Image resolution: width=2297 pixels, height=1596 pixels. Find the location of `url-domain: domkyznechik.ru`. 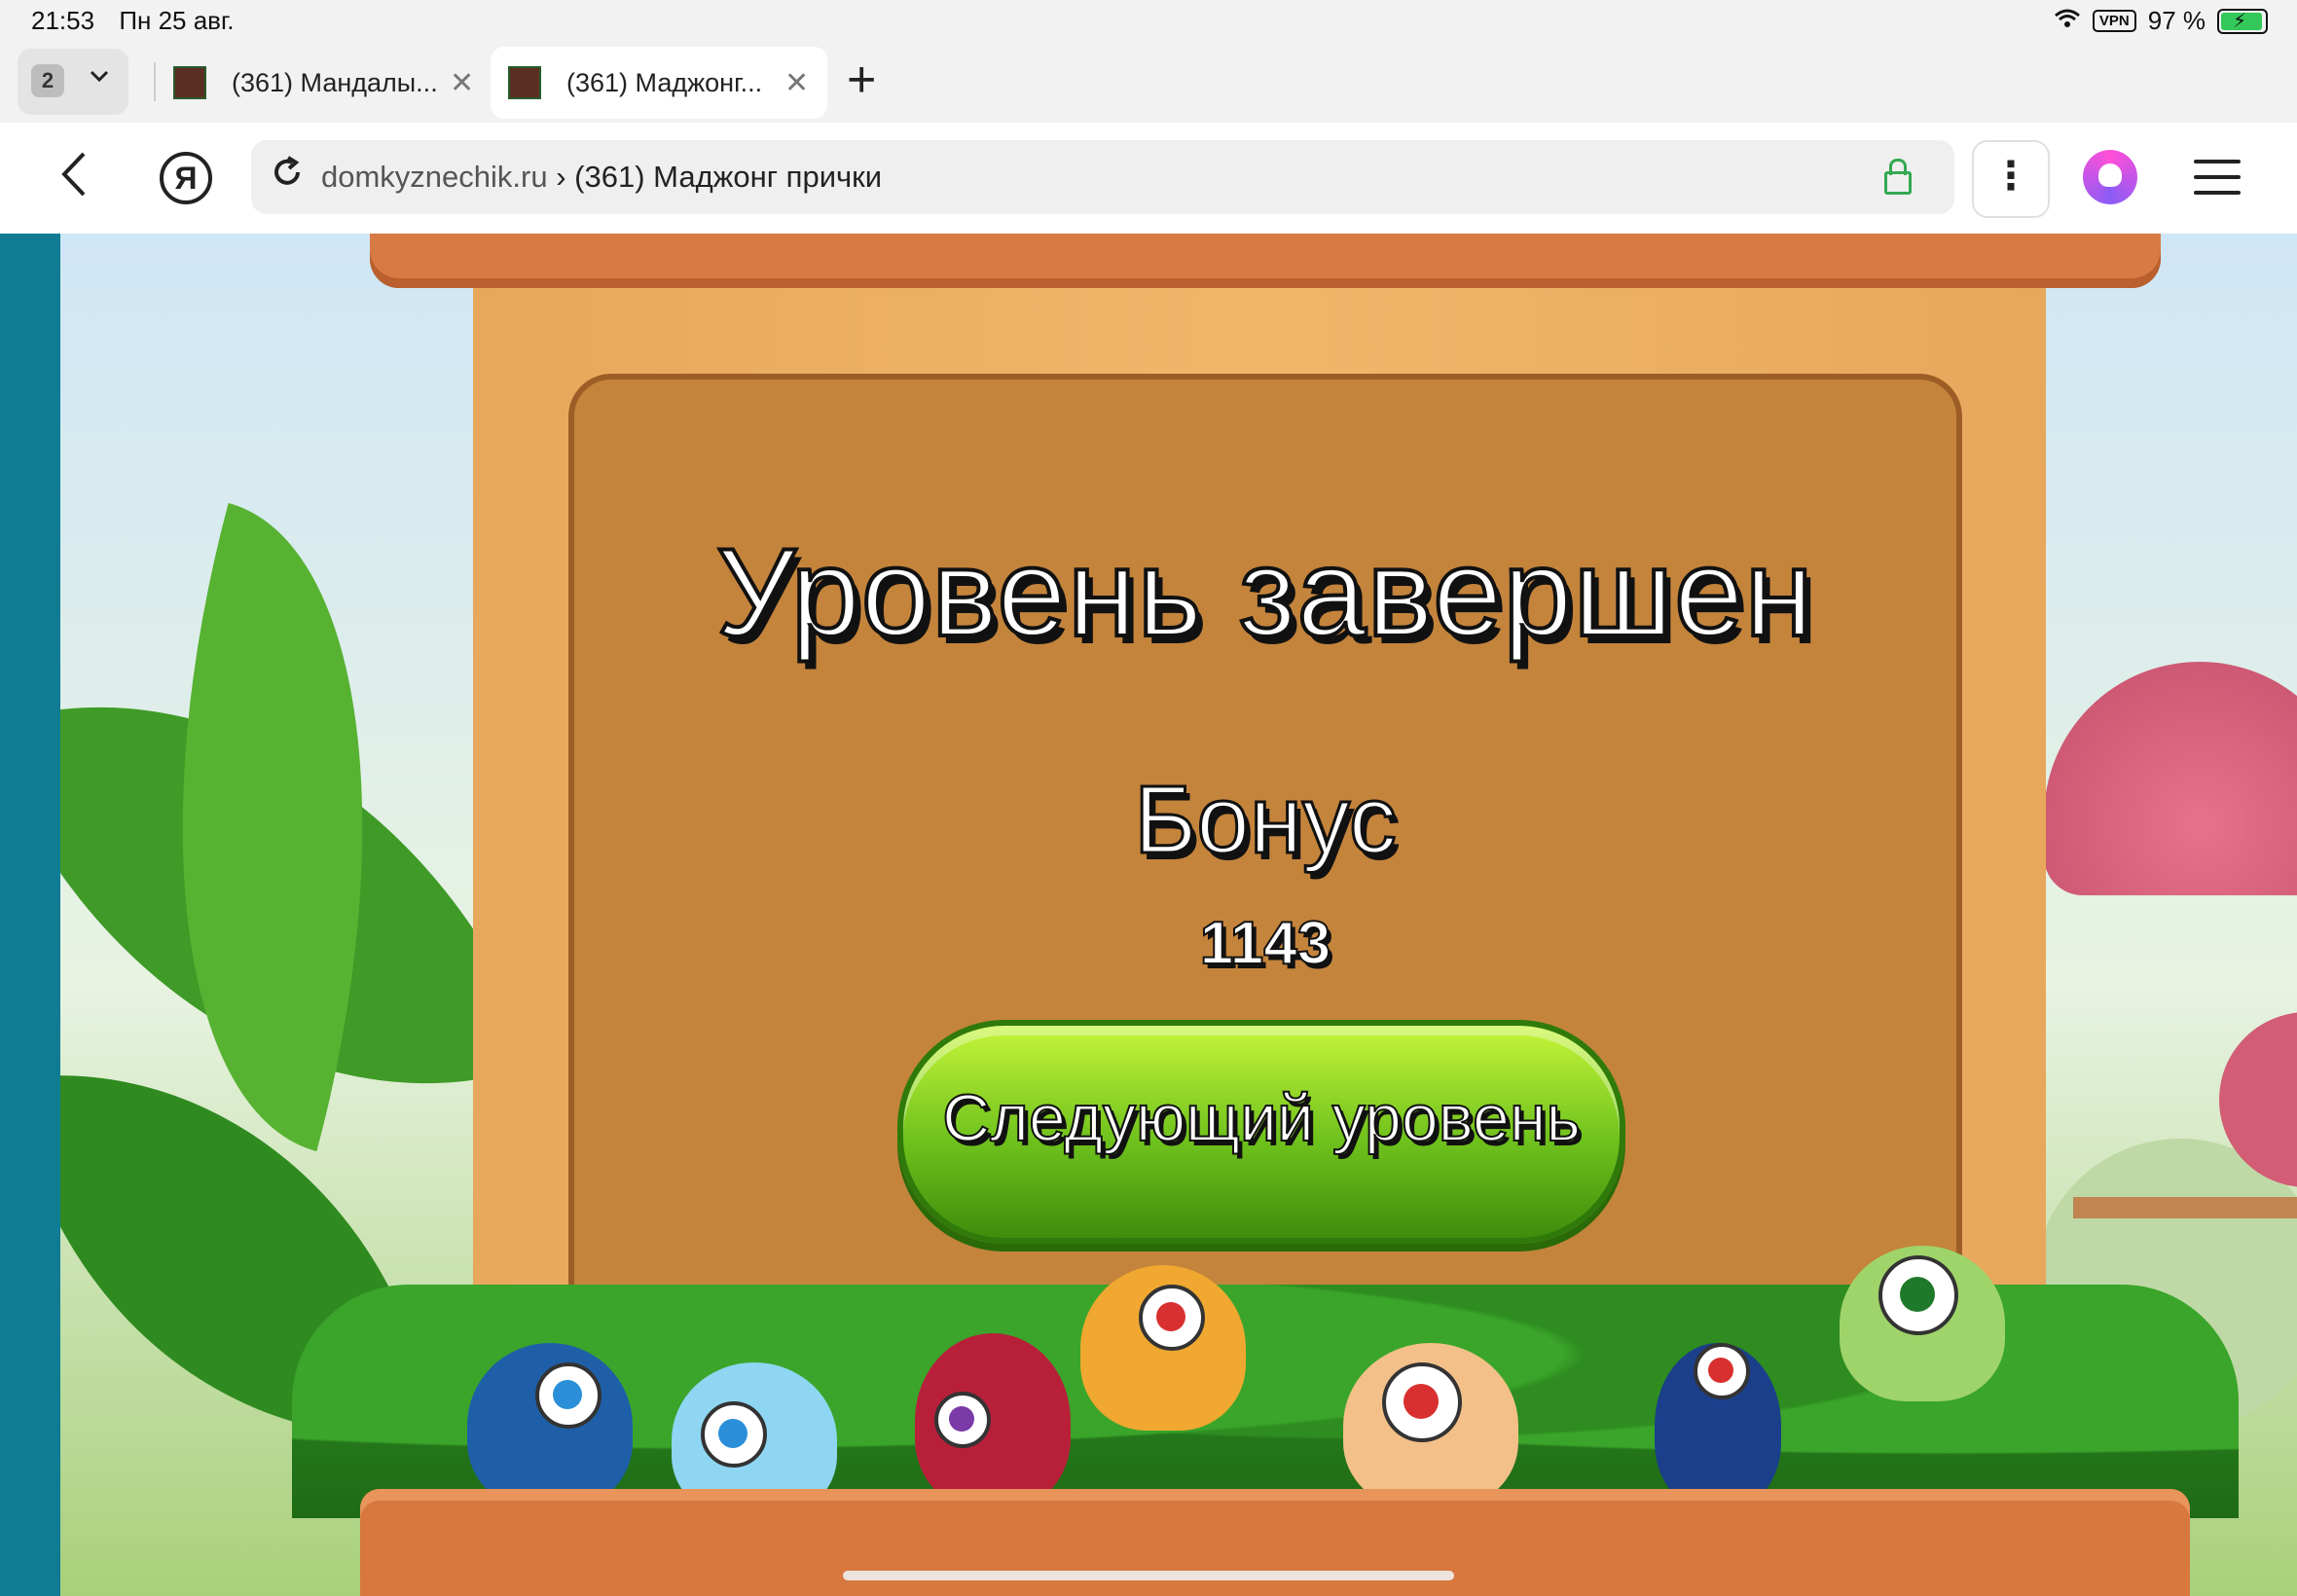

url-domain: domkyznechik.ru is located at coordinates (434, 177).